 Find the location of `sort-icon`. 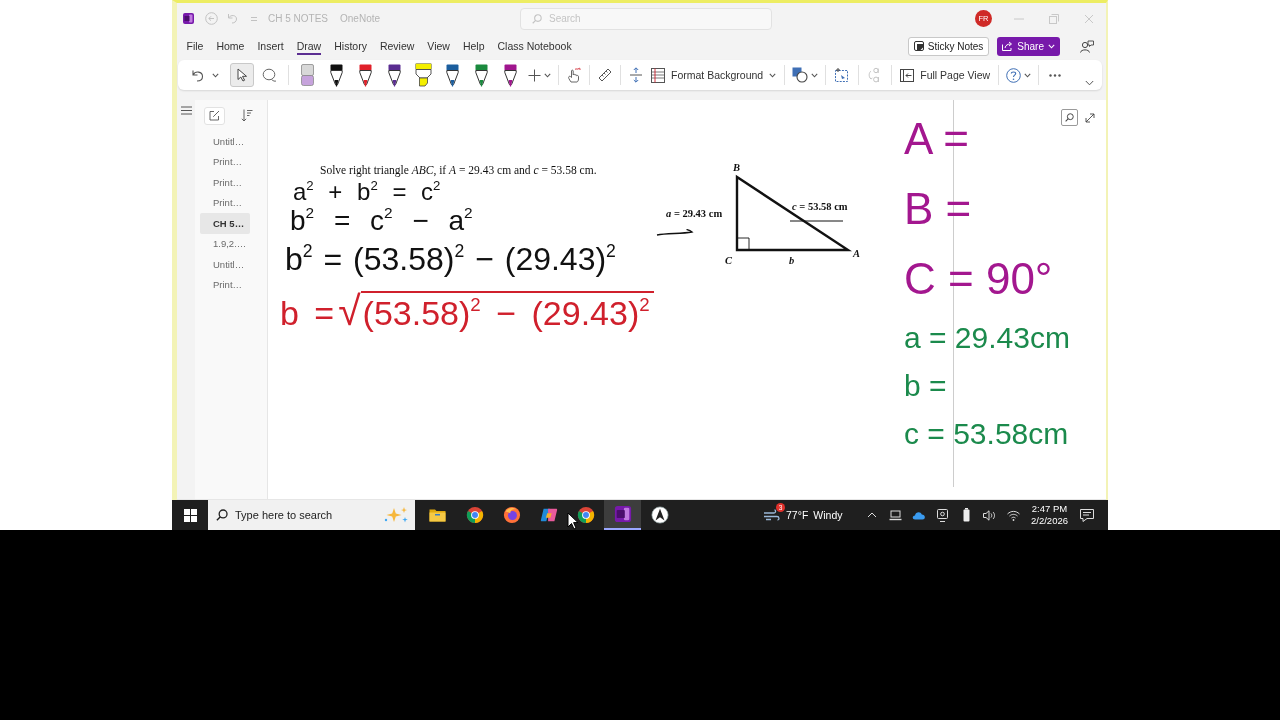

sort-icon is located at coordinates (247, 115).